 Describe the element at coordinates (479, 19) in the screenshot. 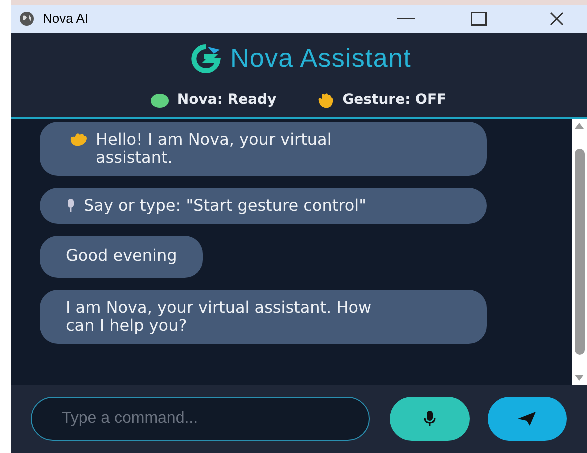

I see `maximize-icon` at that location.